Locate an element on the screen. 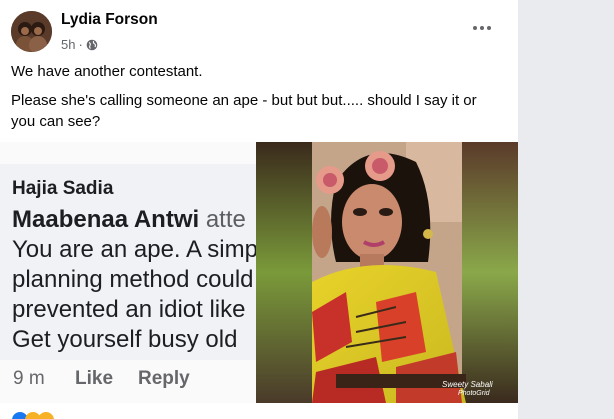 The image size is (614, 419). post-footer is located at coordinates (259, 411).